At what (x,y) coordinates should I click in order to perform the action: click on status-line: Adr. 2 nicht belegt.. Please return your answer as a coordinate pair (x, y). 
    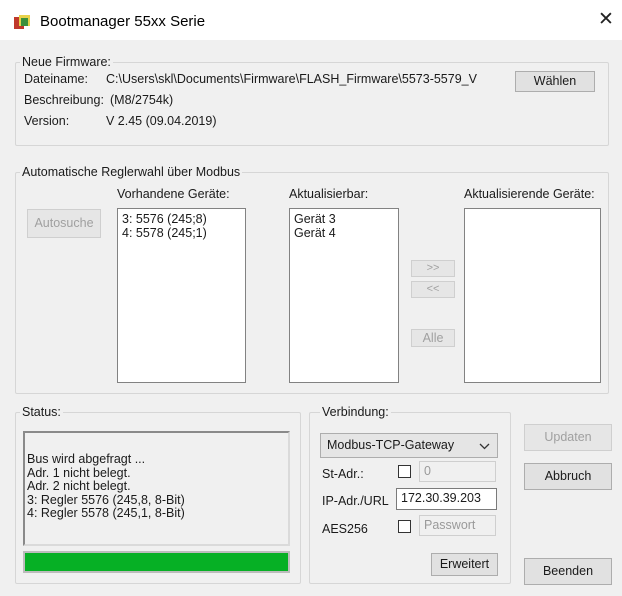
    Looking at the image, I should click on (79, 486).